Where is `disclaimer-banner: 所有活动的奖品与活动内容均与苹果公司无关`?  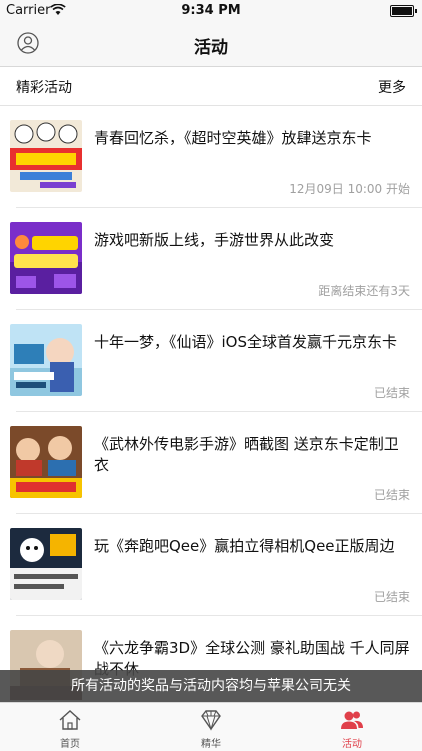 disclaimer-banner: 所有活动的奖品与活动内容均与苹果公司无关 is located at coordinates (211, 686).